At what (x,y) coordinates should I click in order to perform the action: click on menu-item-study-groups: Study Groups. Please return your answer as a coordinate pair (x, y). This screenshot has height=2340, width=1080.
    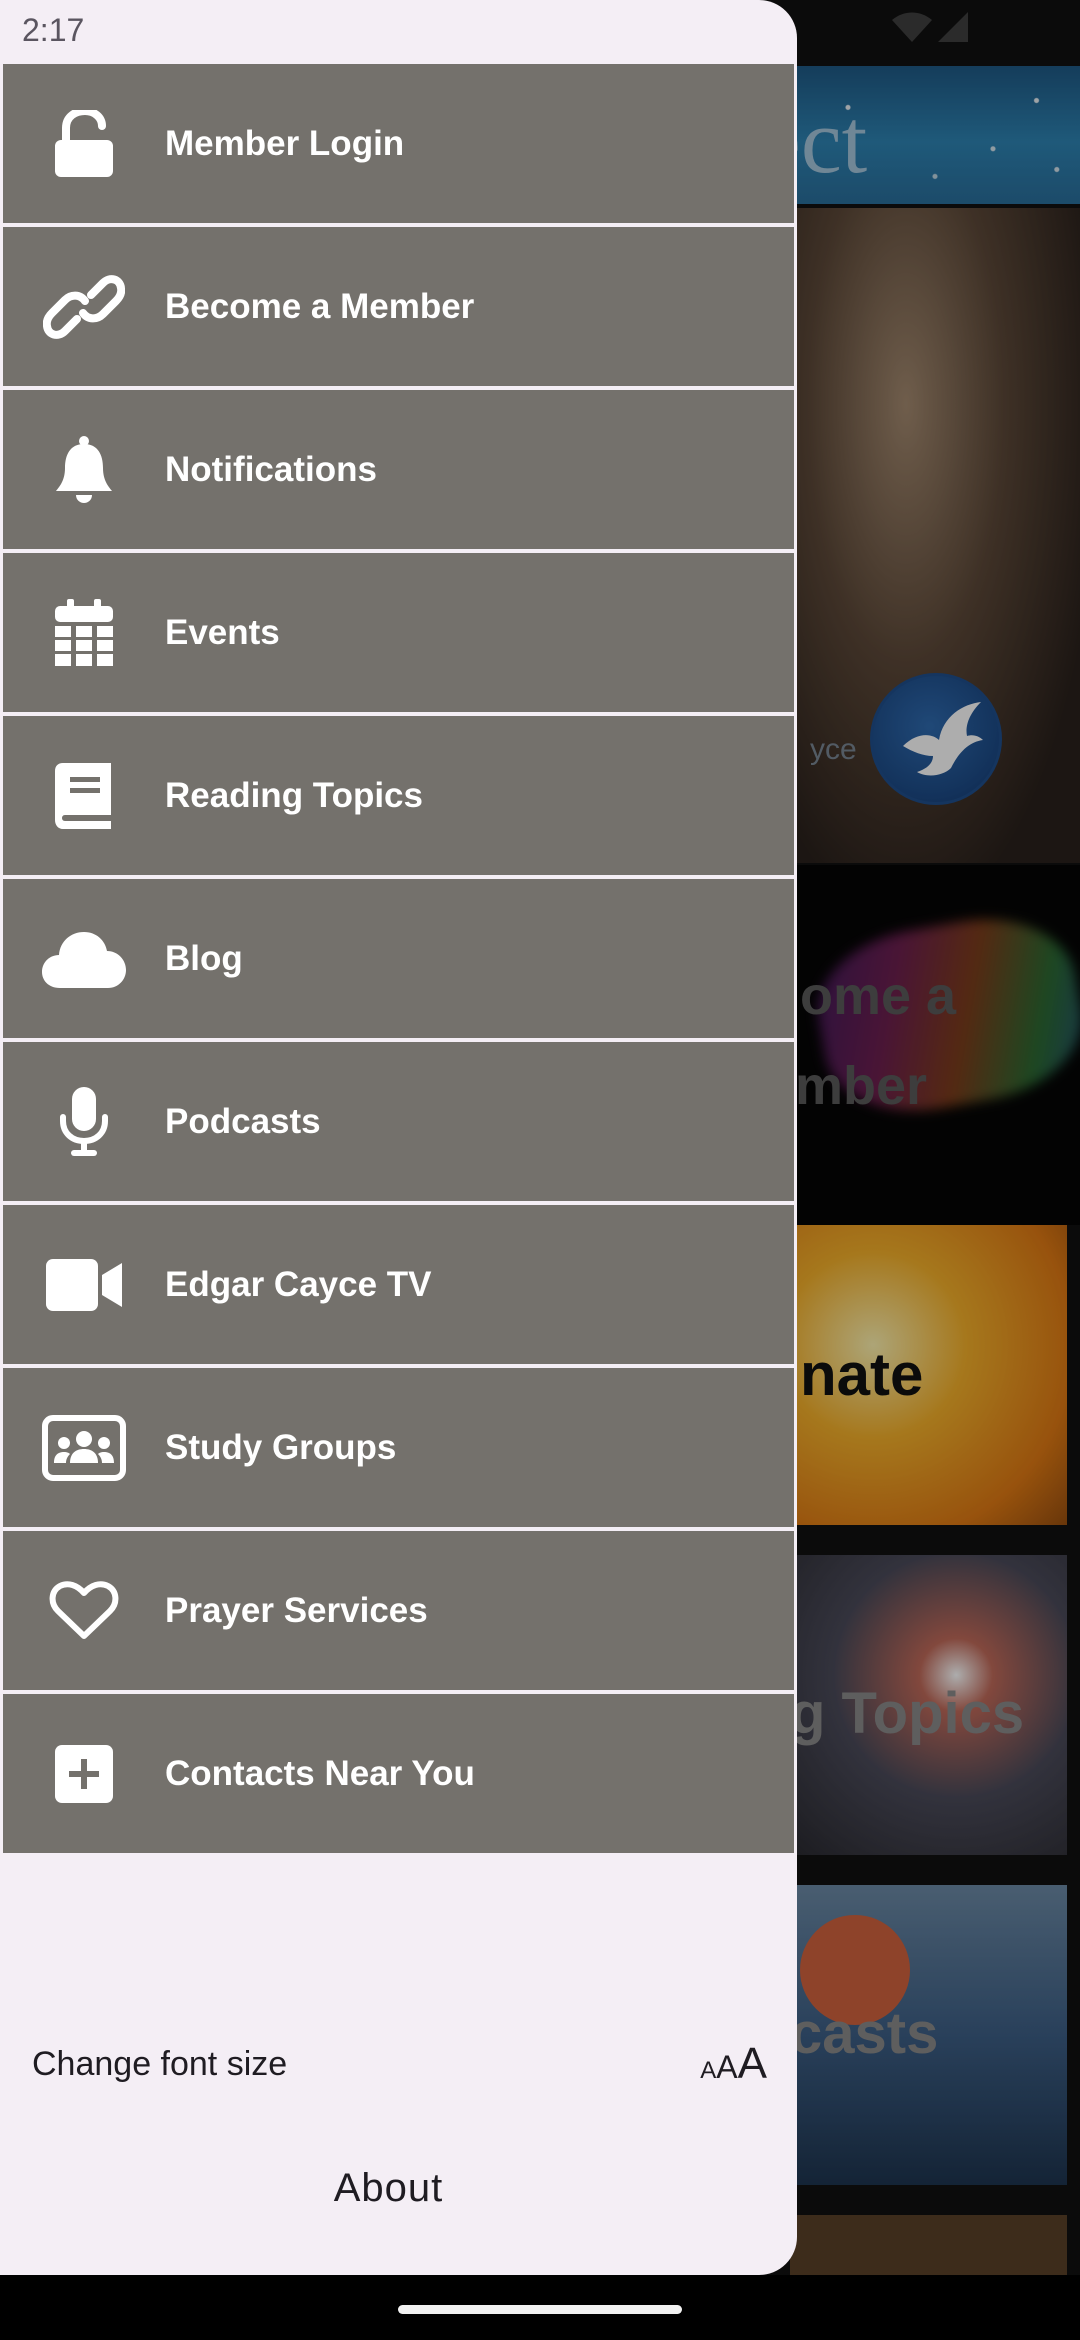
    Looking at the image, I should click on (398, 1447).